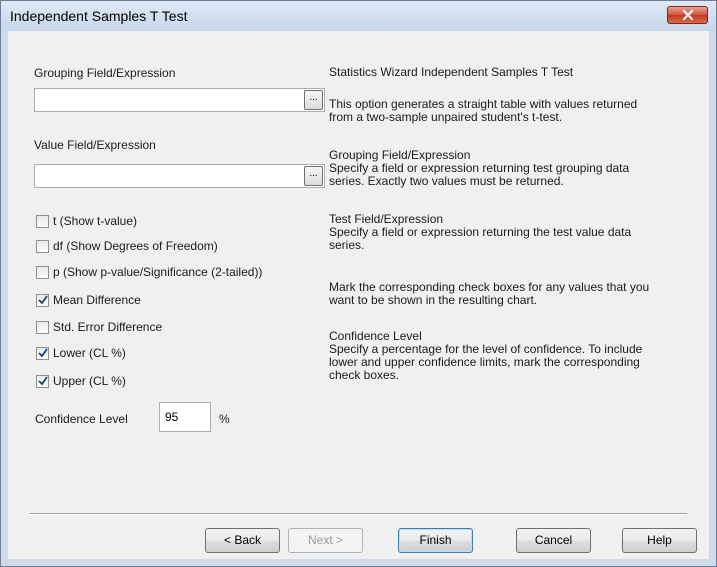  I want to click on window-title: Independent Samples T Test, so click(99, 16).